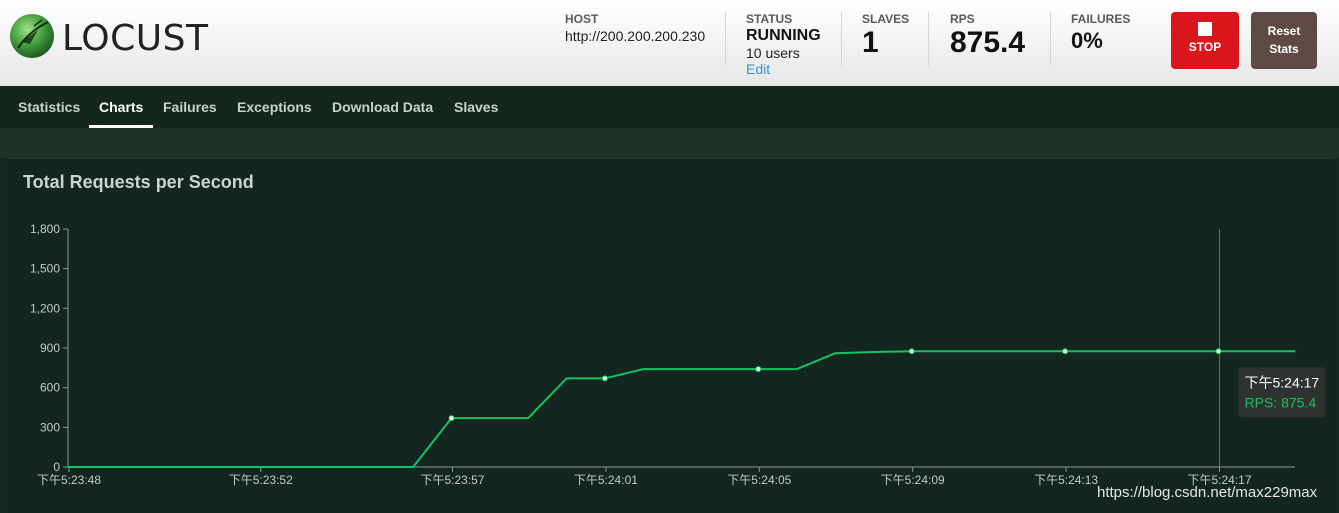 The image size is (1339, 513). Describe the element at coordinates (45, 269) in the screenshot. I see `y-tick-label: 1,500` at that location.